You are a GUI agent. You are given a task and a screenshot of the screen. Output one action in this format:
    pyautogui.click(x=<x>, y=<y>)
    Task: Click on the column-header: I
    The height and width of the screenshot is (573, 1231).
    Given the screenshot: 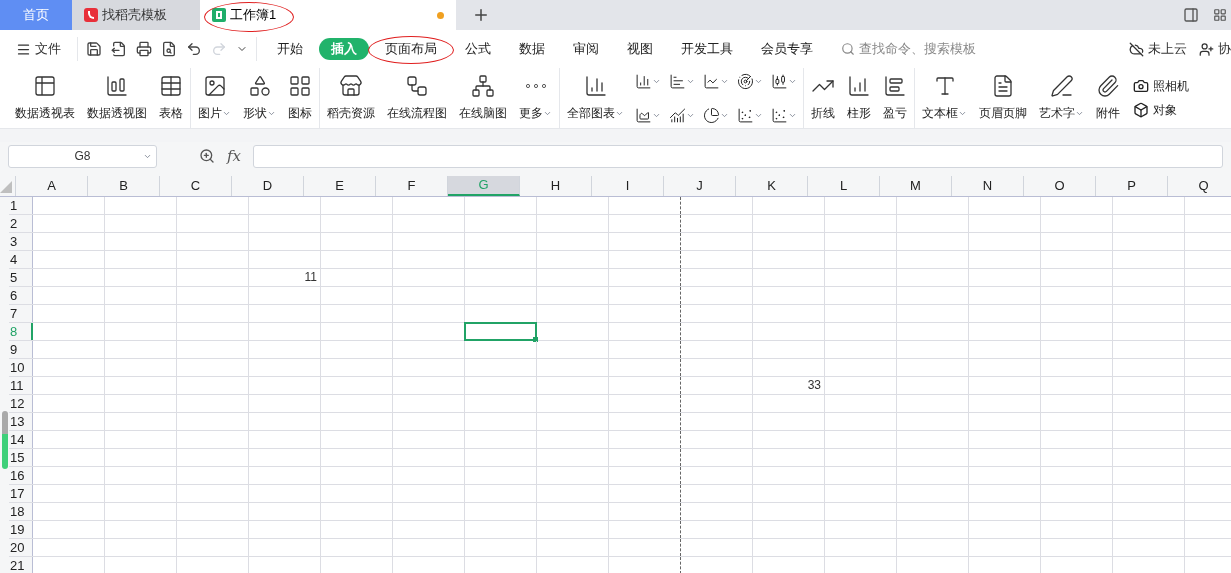 What is the action you would take?
    pyautogui.click(x=628, y=186)
    